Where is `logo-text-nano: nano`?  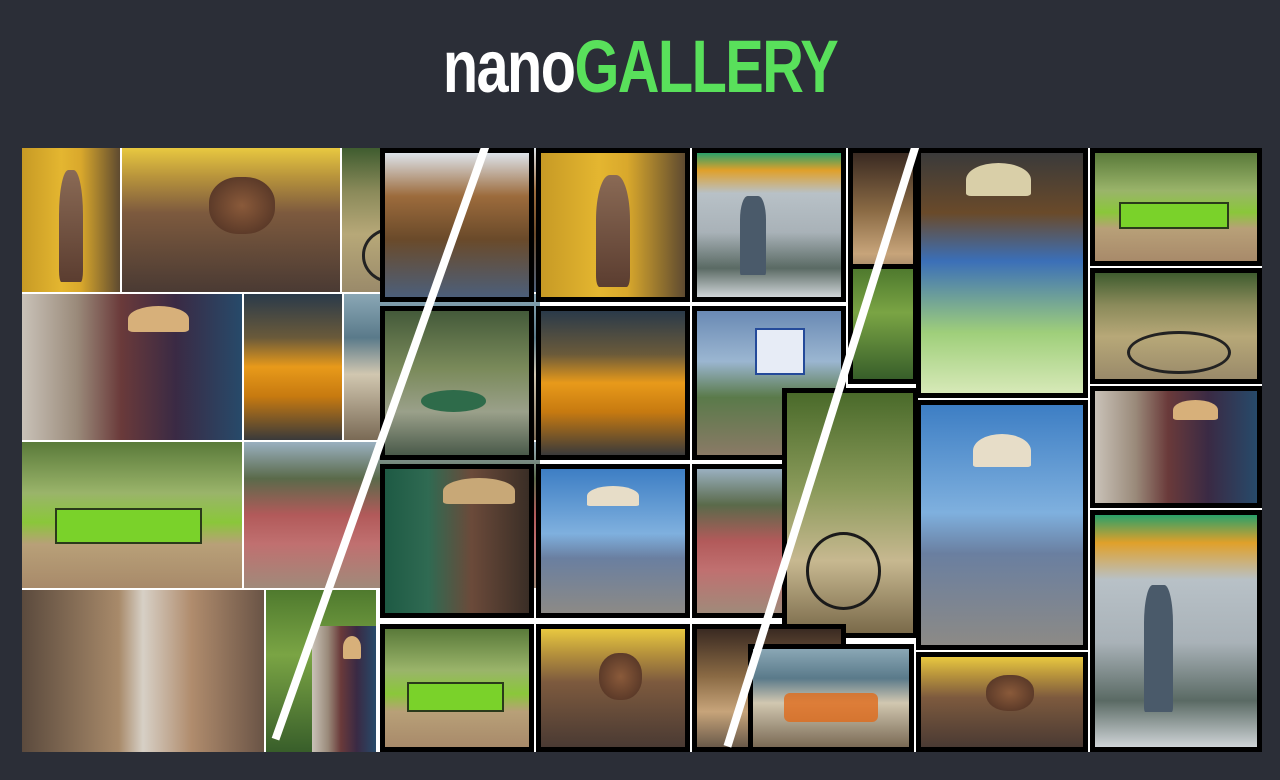
logo-text-nano: nano is located at coordinates (509, 66).